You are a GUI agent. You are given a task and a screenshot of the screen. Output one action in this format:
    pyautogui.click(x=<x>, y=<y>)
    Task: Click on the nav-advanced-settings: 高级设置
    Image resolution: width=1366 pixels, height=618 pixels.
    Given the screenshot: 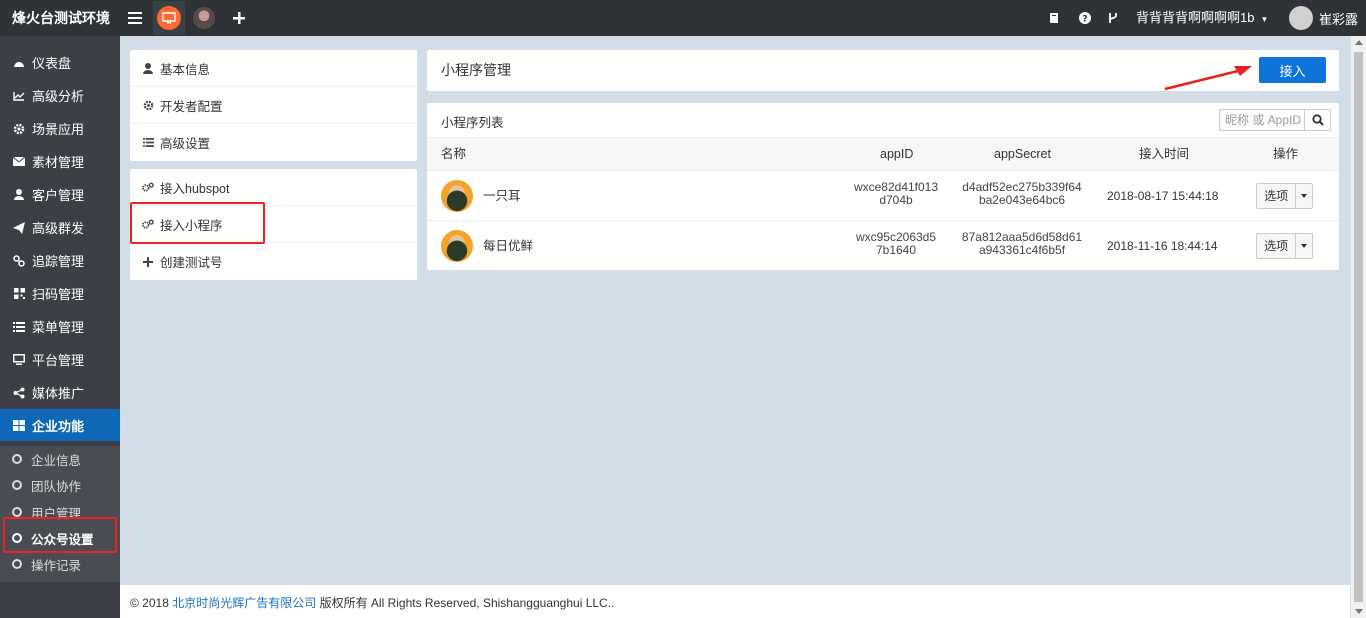 What is the action you would take?
    pyautogui.click(x=273, y=142)
    